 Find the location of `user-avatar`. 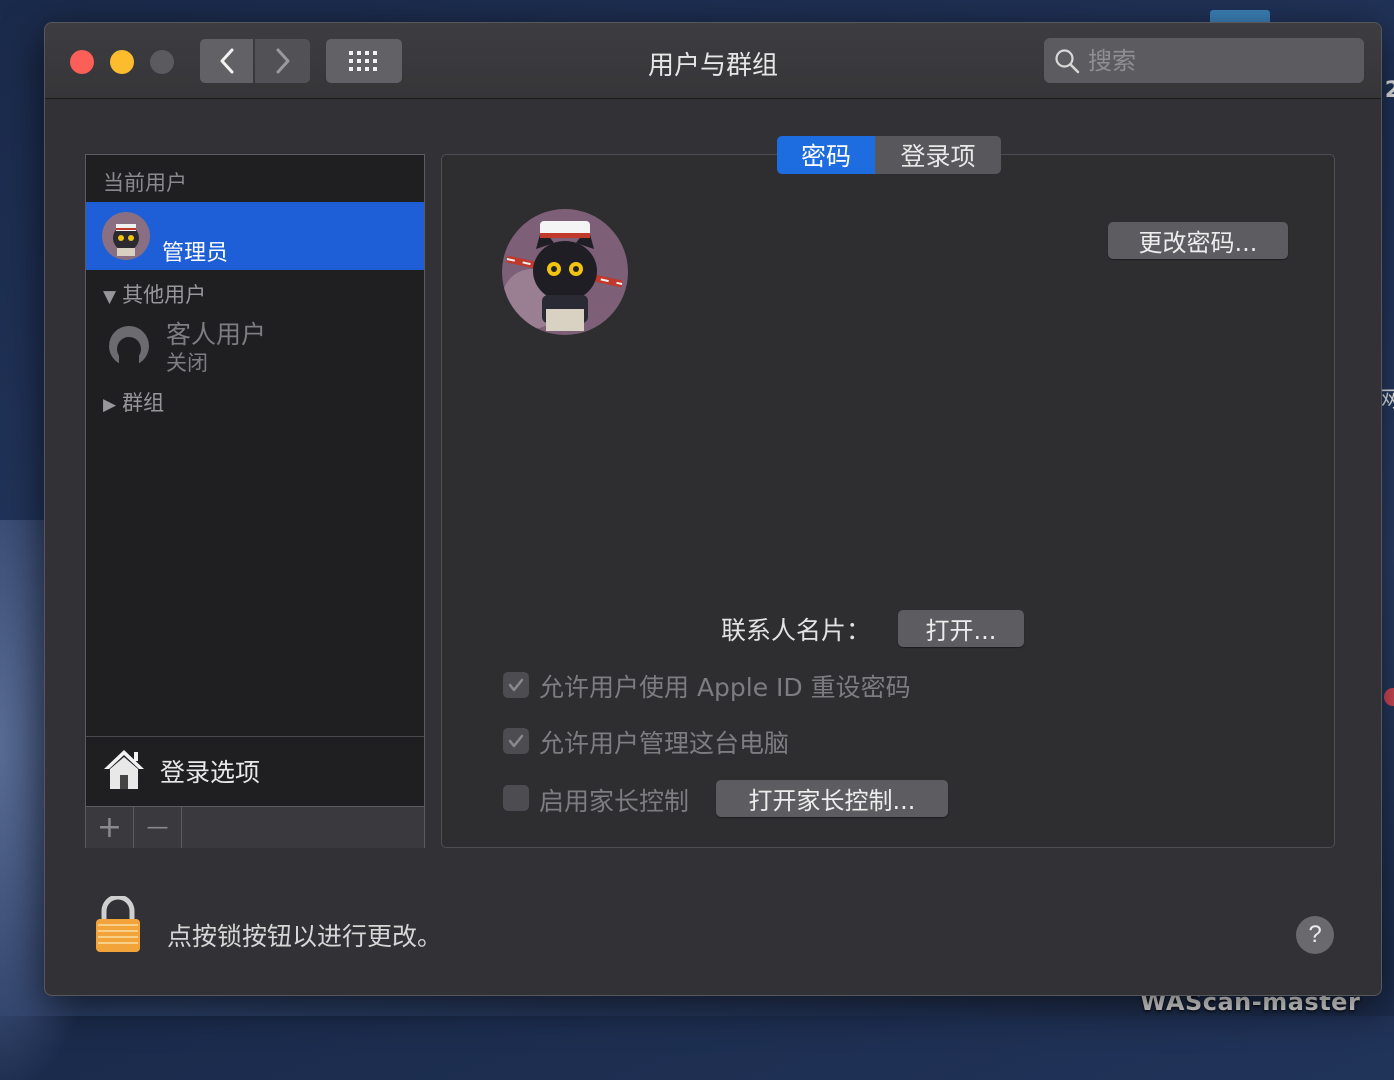

user-avatar is located at coordinates (126, 236).